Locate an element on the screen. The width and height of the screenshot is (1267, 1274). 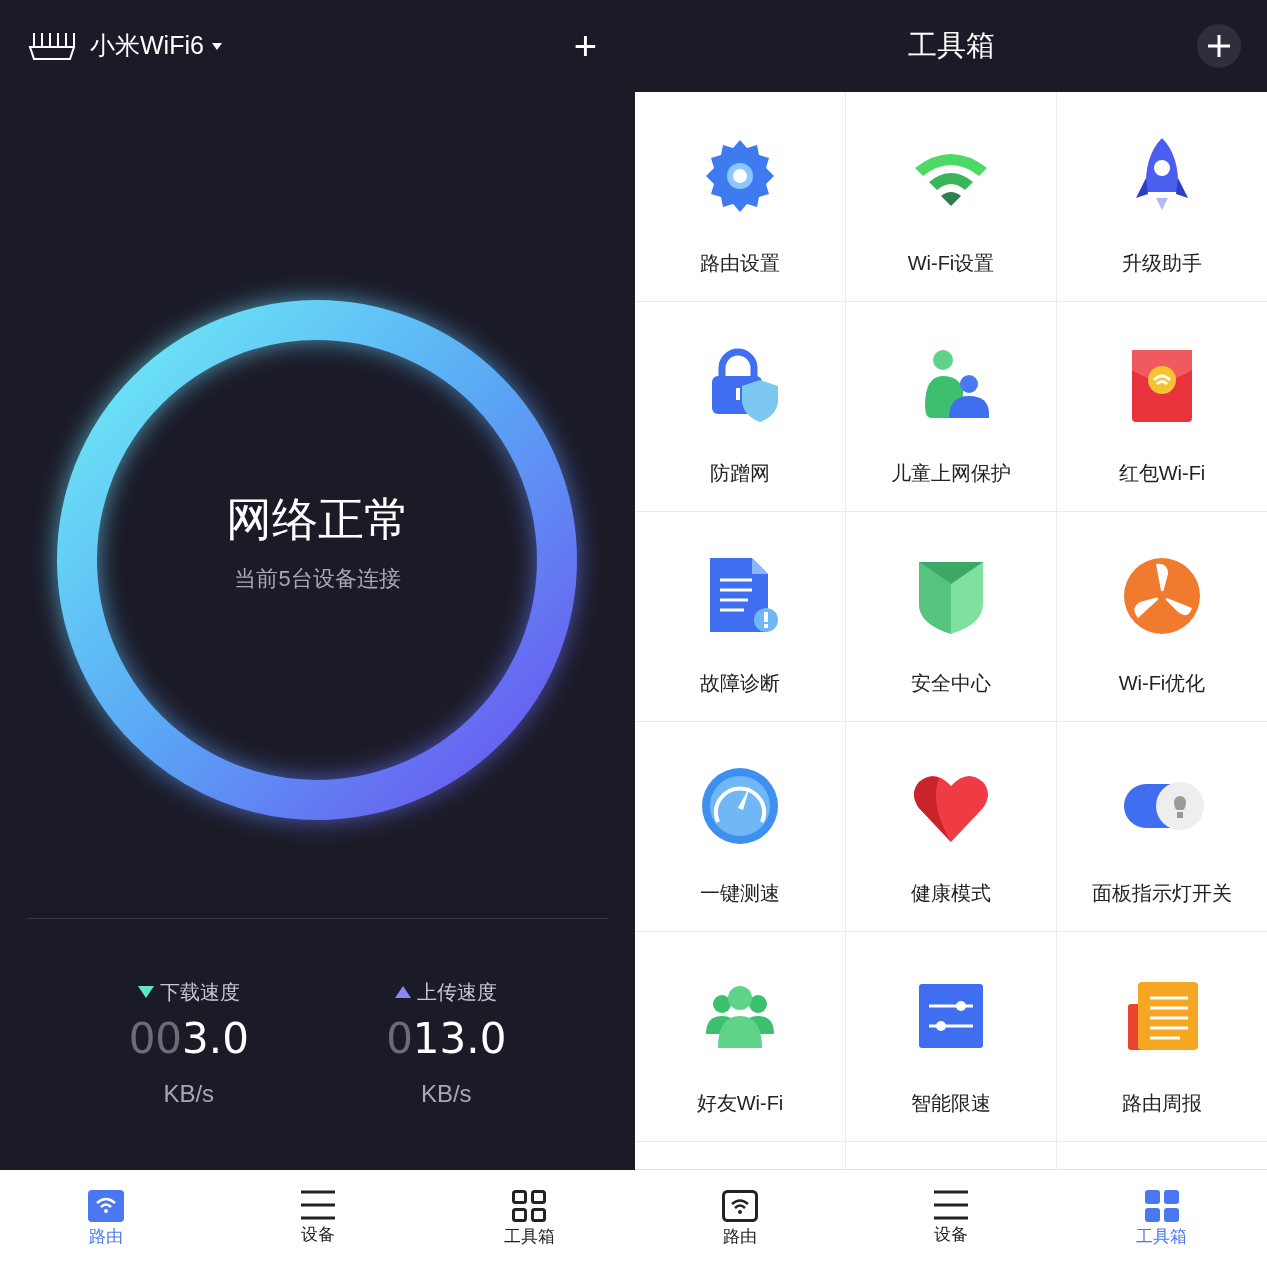
tool-tile: 一键测速 is located at coordinates (740, 826).